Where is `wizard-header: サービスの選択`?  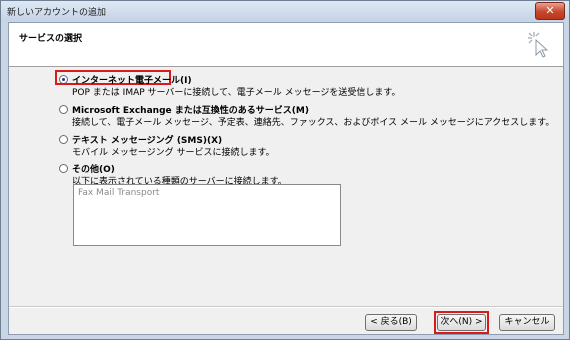
wizard-header: サービスの選択 is located at coordinates (286, 45).